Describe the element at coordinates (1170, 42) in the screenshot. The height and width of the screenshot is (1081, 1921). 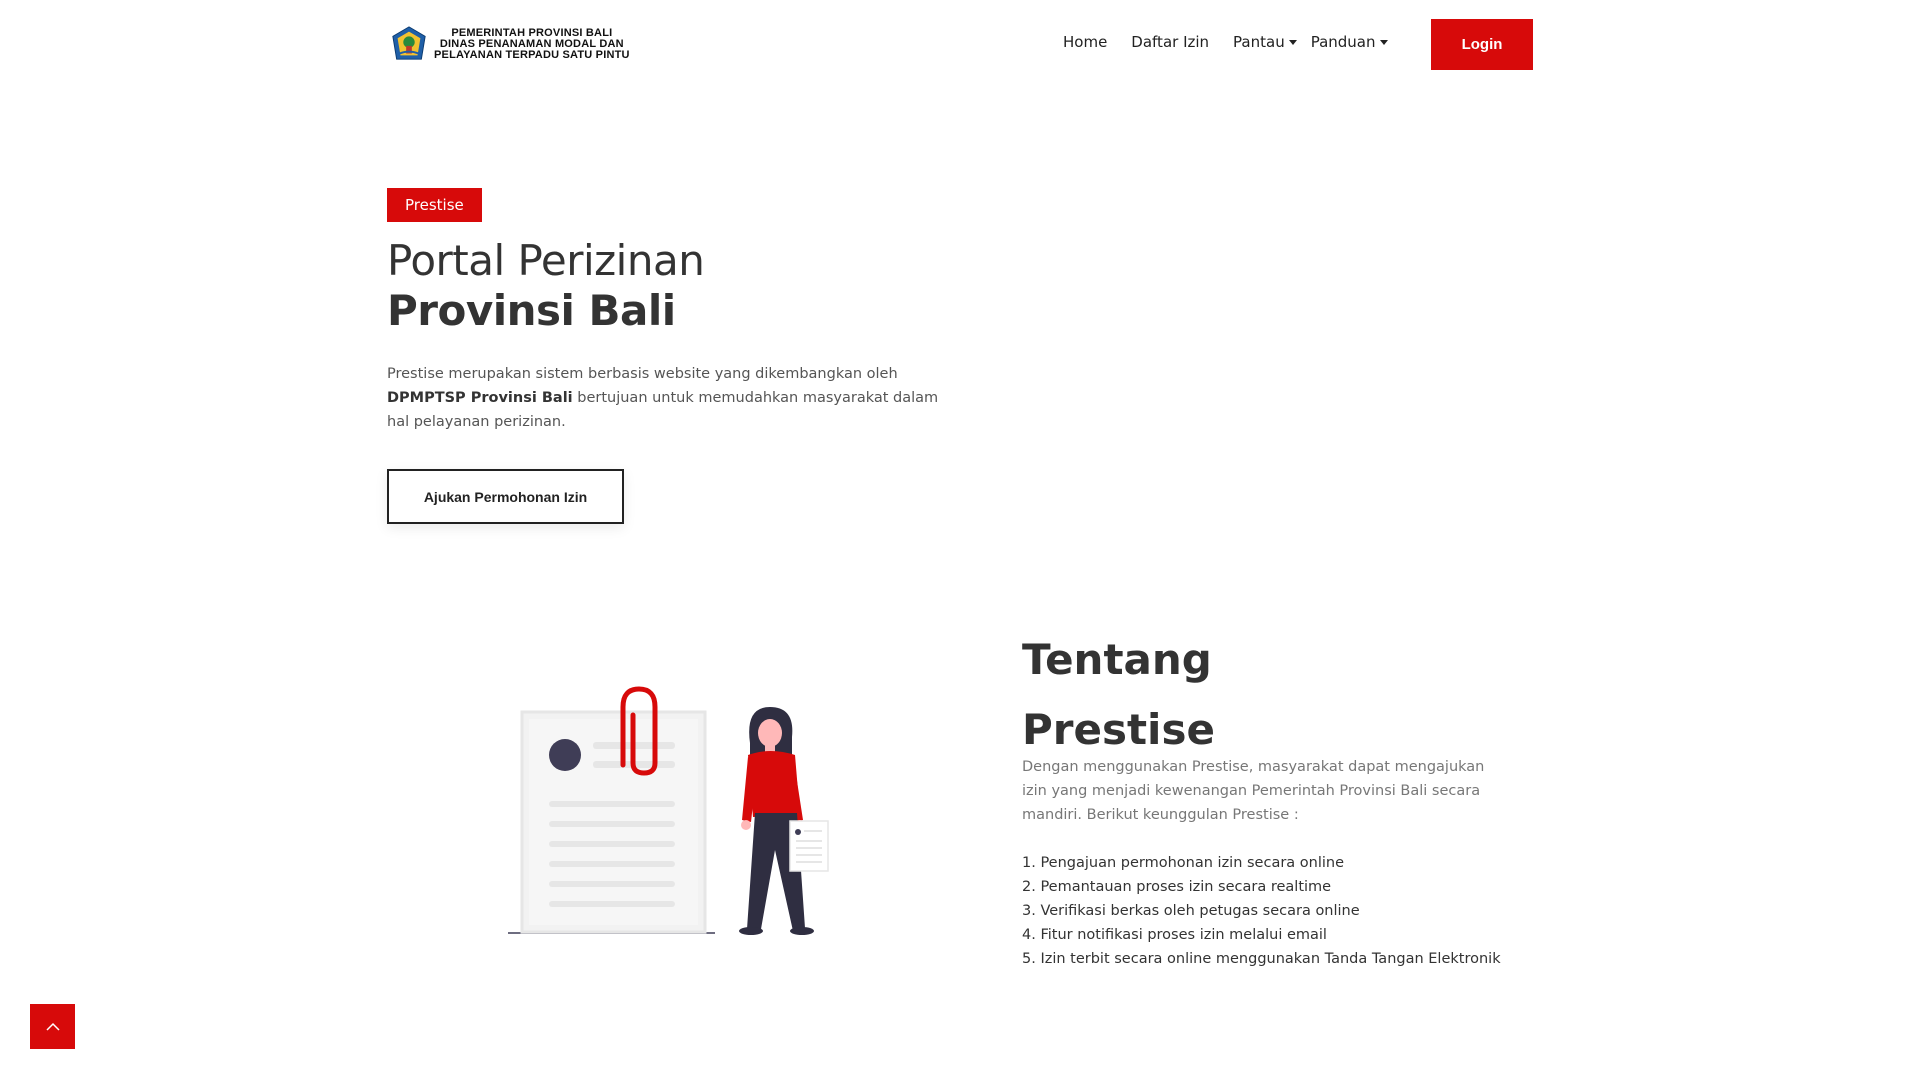
I see `nav-daftar-izin: Daftar Izin` at that location.